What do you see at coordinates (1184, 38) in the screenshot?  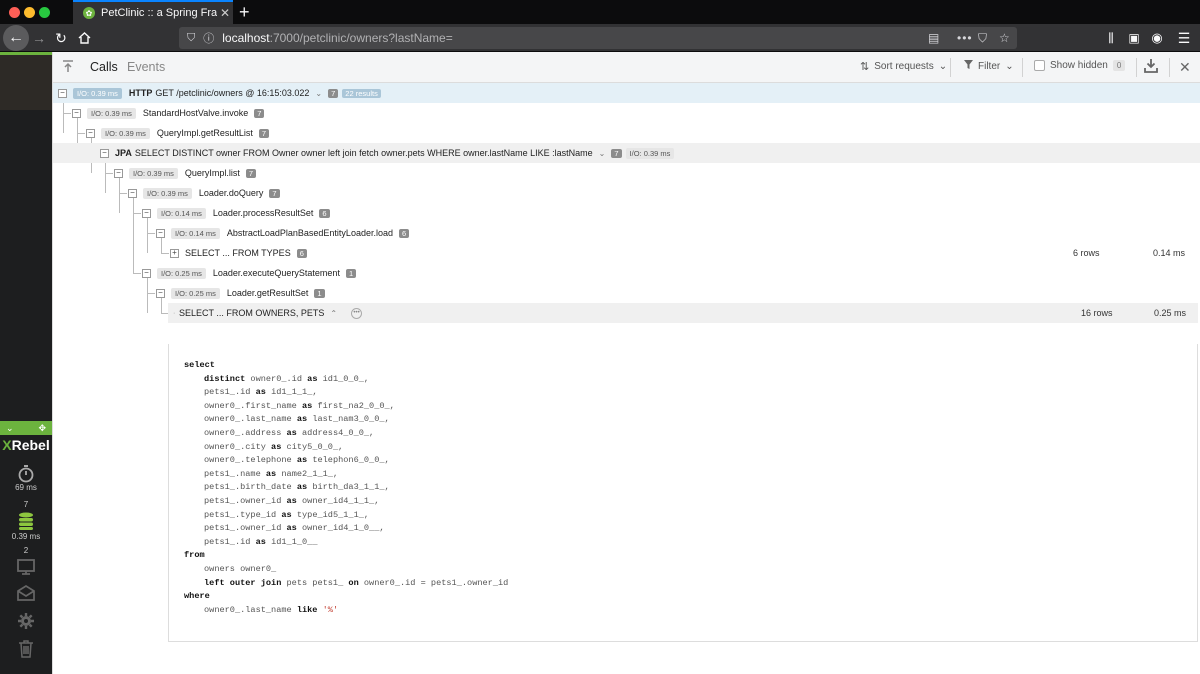 I see `menu-icon: ☰` at bounding box center [1184, 38].